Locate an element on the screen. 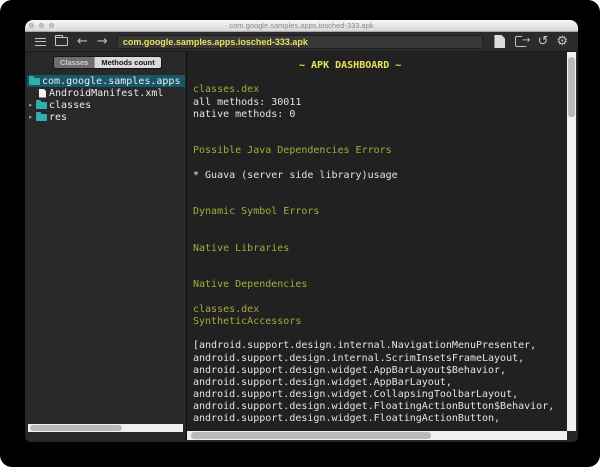 The width and height of the screenshot is (600, 467). back-icon: ← is located at coordinates (82, 41).